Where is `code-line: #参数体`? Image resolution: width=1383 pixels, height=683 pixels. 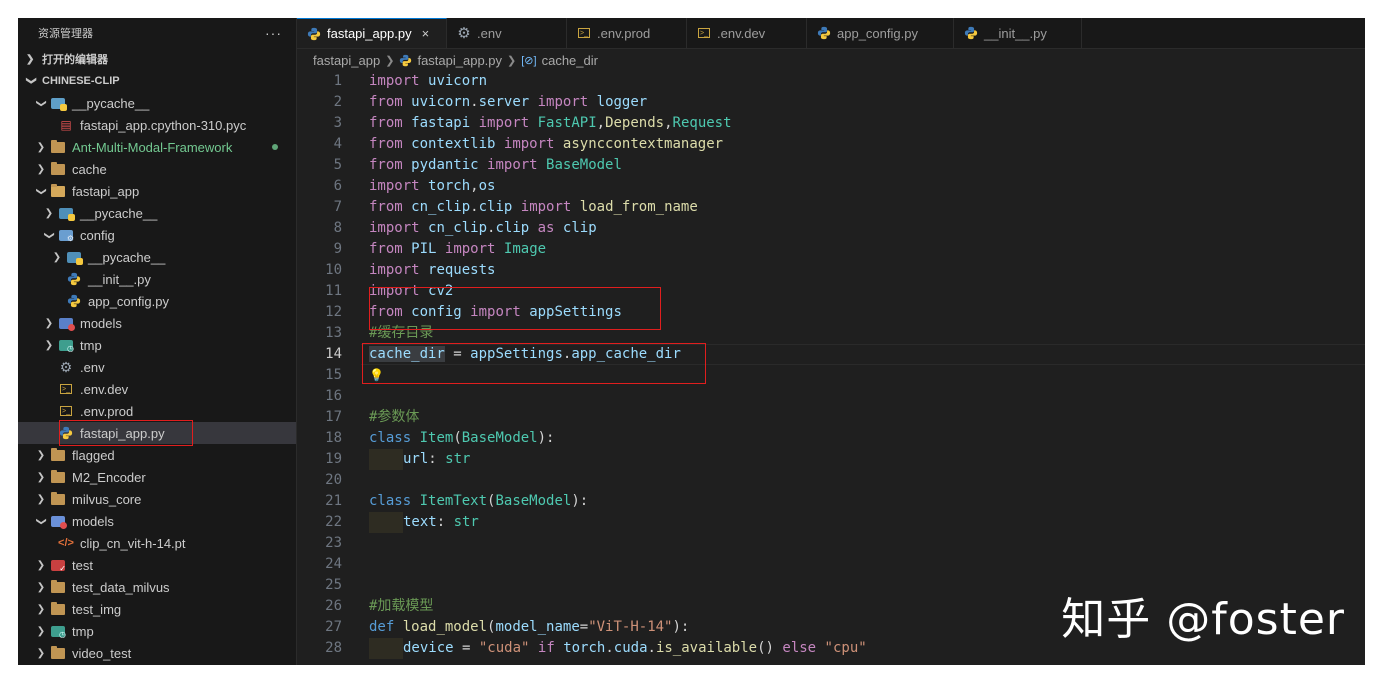
code-line: #参数体 is located at coordinates (394, 417).